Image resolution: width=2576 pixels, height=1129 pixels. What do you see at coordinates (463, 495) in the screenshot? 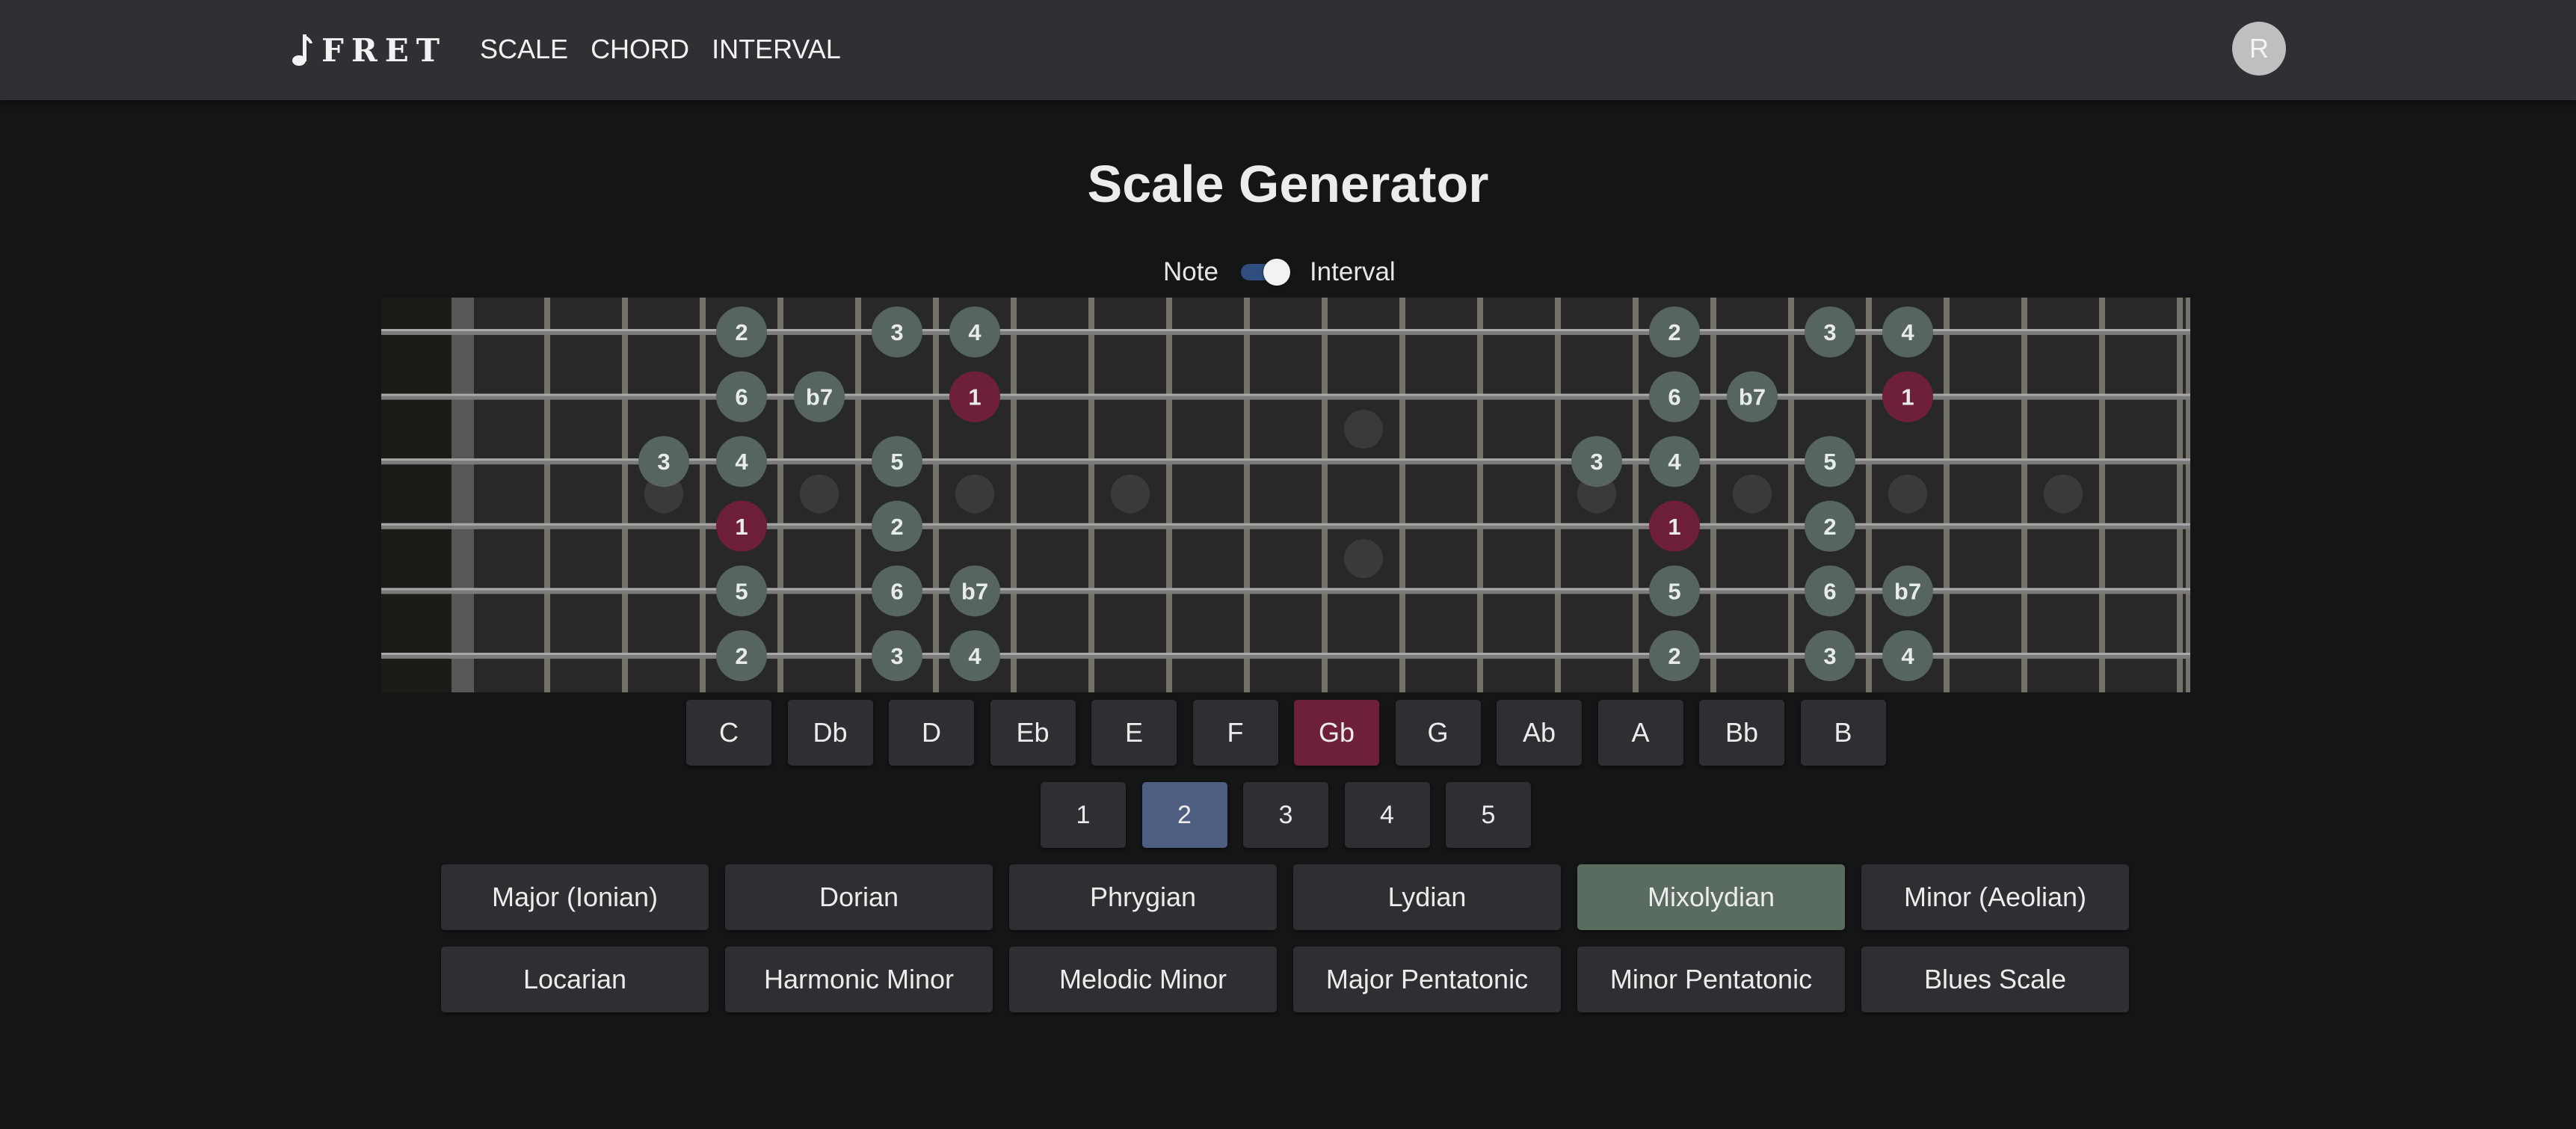
I see `nut` at bounding box center [463, 495].